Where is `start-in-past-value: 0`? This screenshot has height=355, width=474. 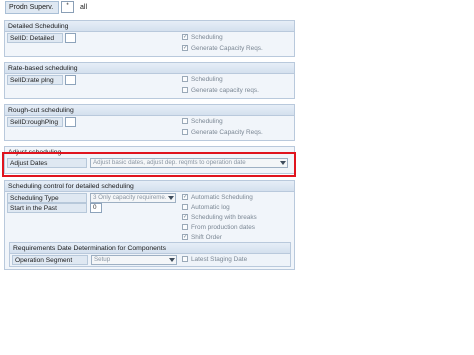 start-in-past-value: 0 is located at coordinates (95, 207).